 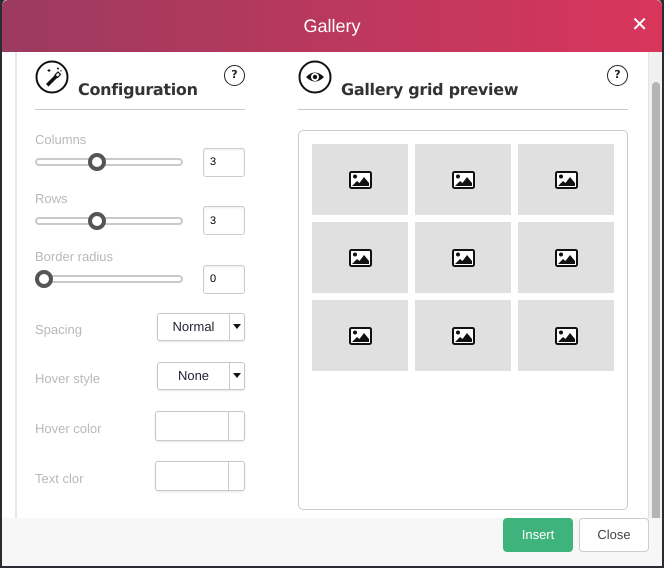 What do you see at coordinates (224, 279) in the screenshot?
I see `number-field: 0` at bounding box center [224, 279].